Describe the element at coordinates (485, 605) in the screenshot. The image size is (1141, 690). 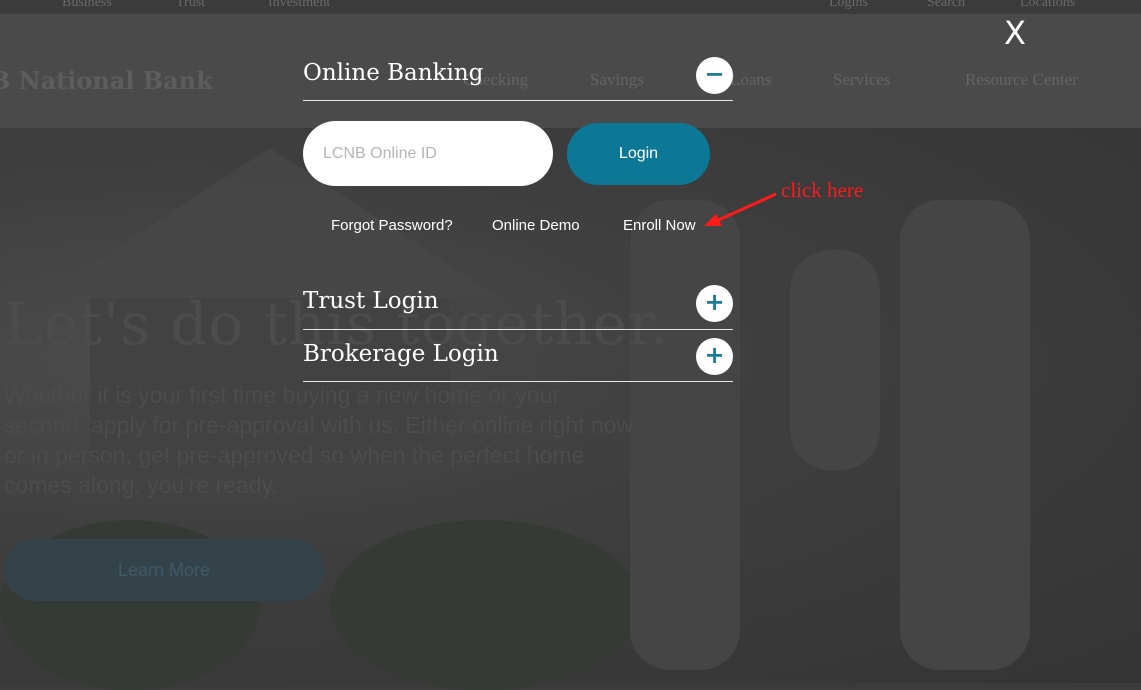
I see `shrub-shape` at that location.